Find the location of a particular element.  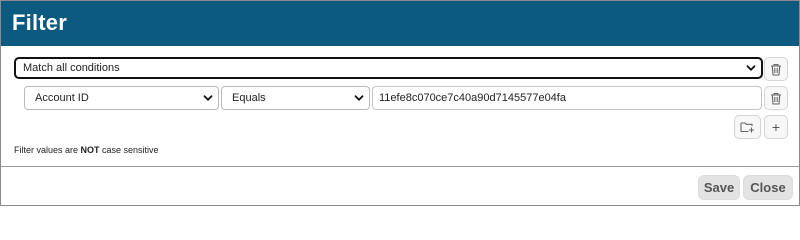

delete-group-button is located at coordinates (776, 69).